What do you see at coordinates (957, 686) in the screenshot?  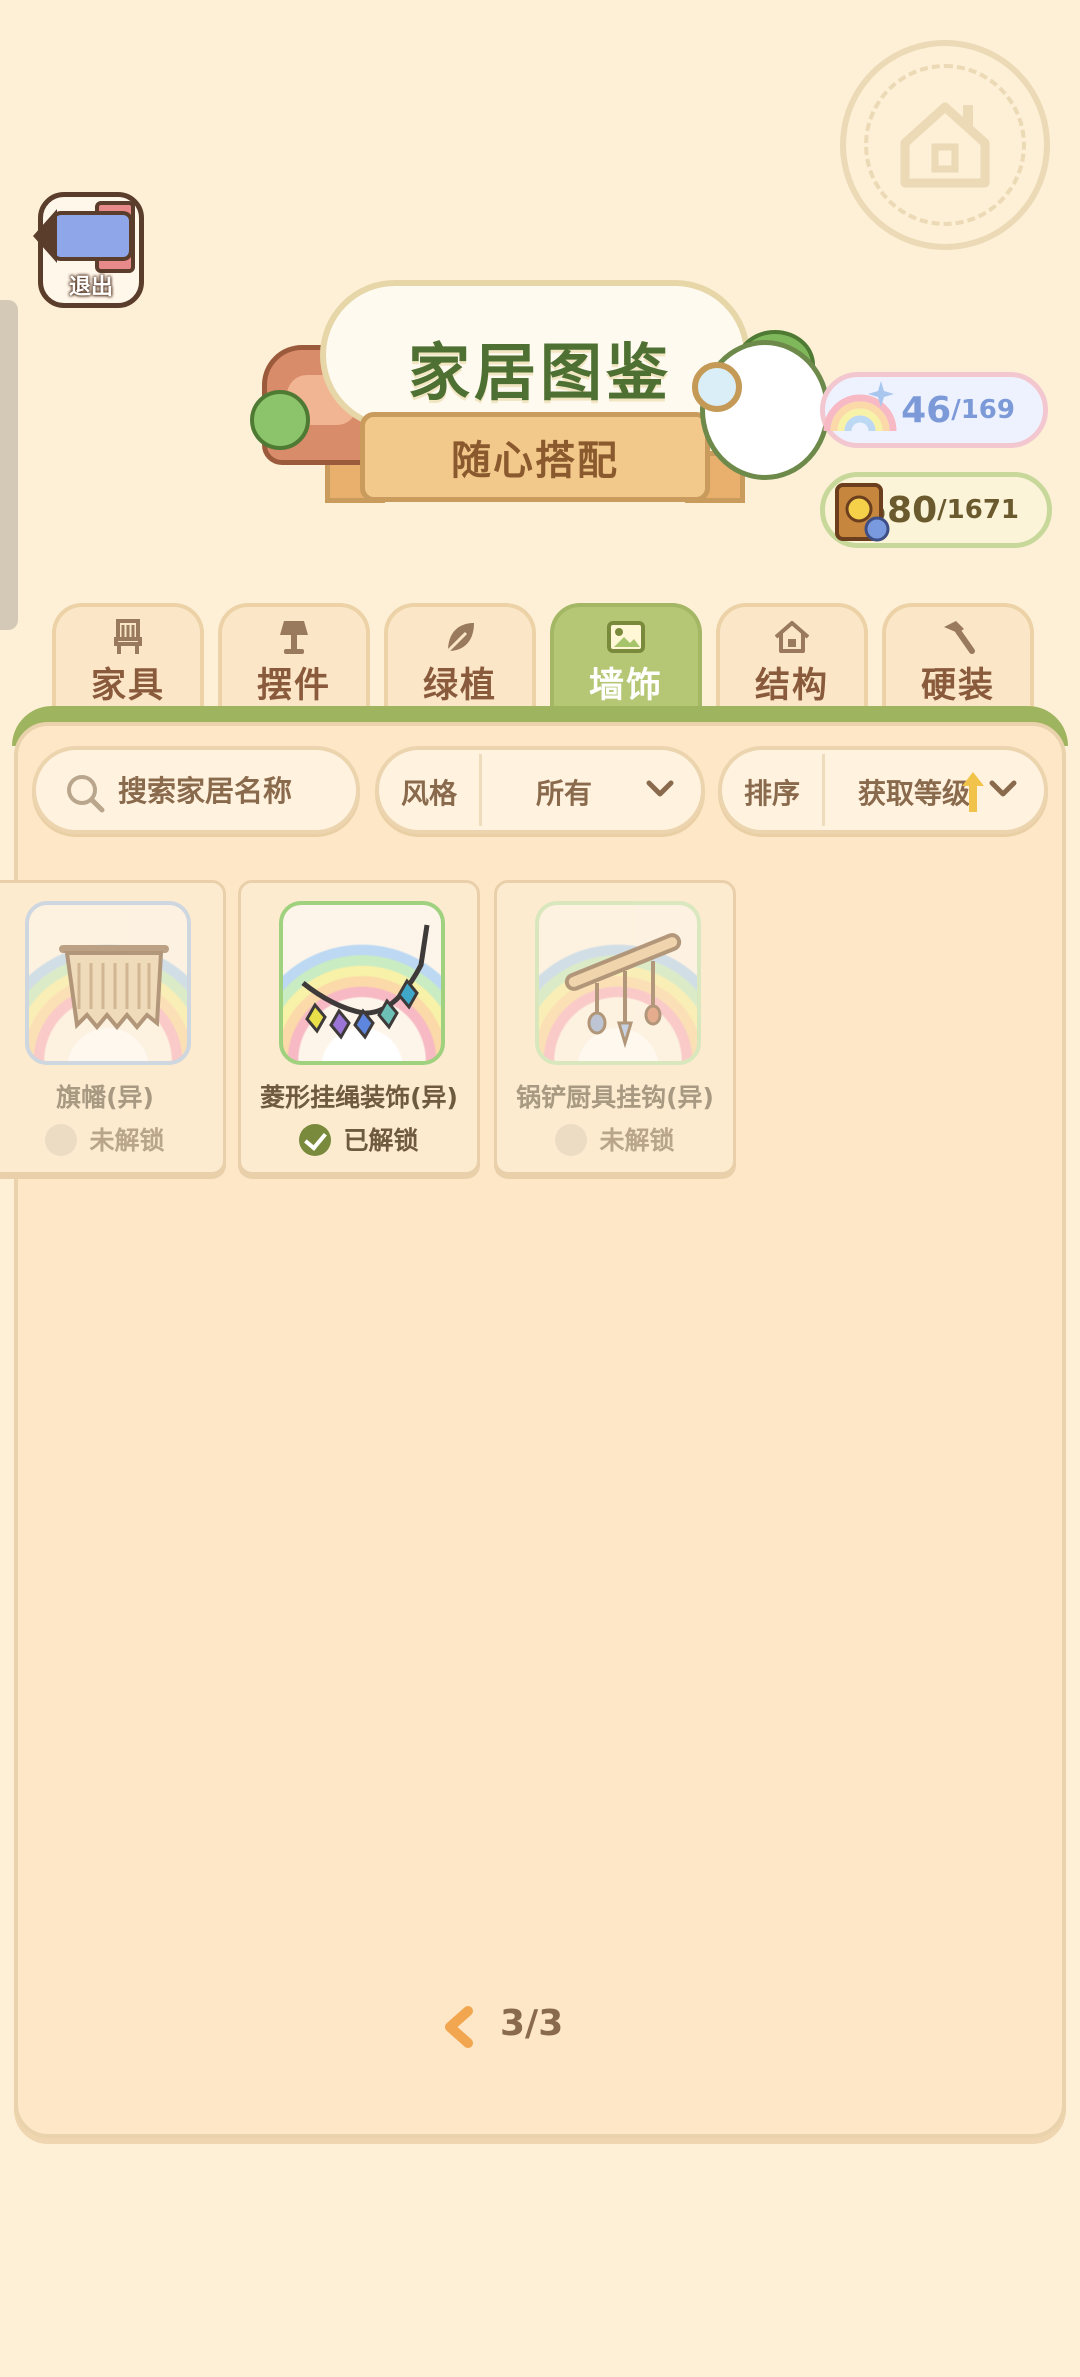 I see `tab-label: 硬装` at bounding box center [957, 686].